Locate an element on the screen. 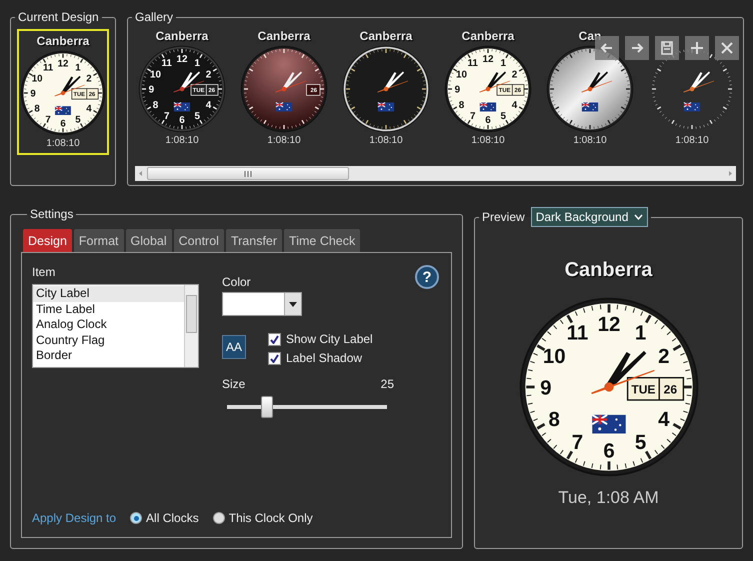 This screenshot has width=753, height=561. item-label: Item is located at coordinates (44, 272).